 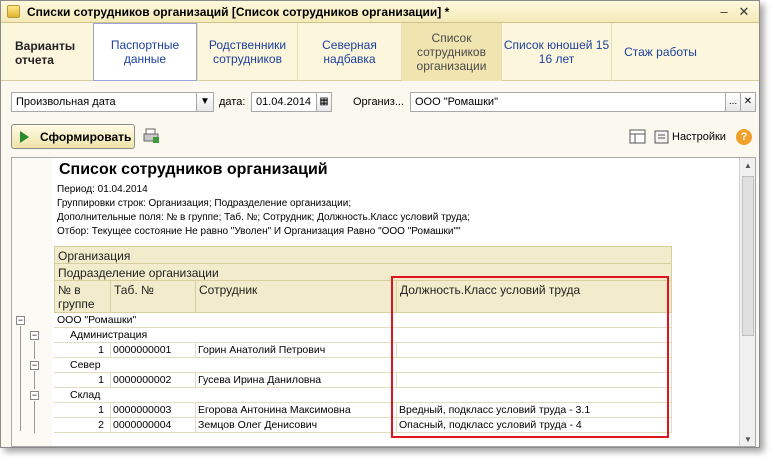 What do you see at coordinates (451, 52) in the screenshot?
I see `tab-employee-list: Список сотрудников организации` at bounding box center [451, 52].